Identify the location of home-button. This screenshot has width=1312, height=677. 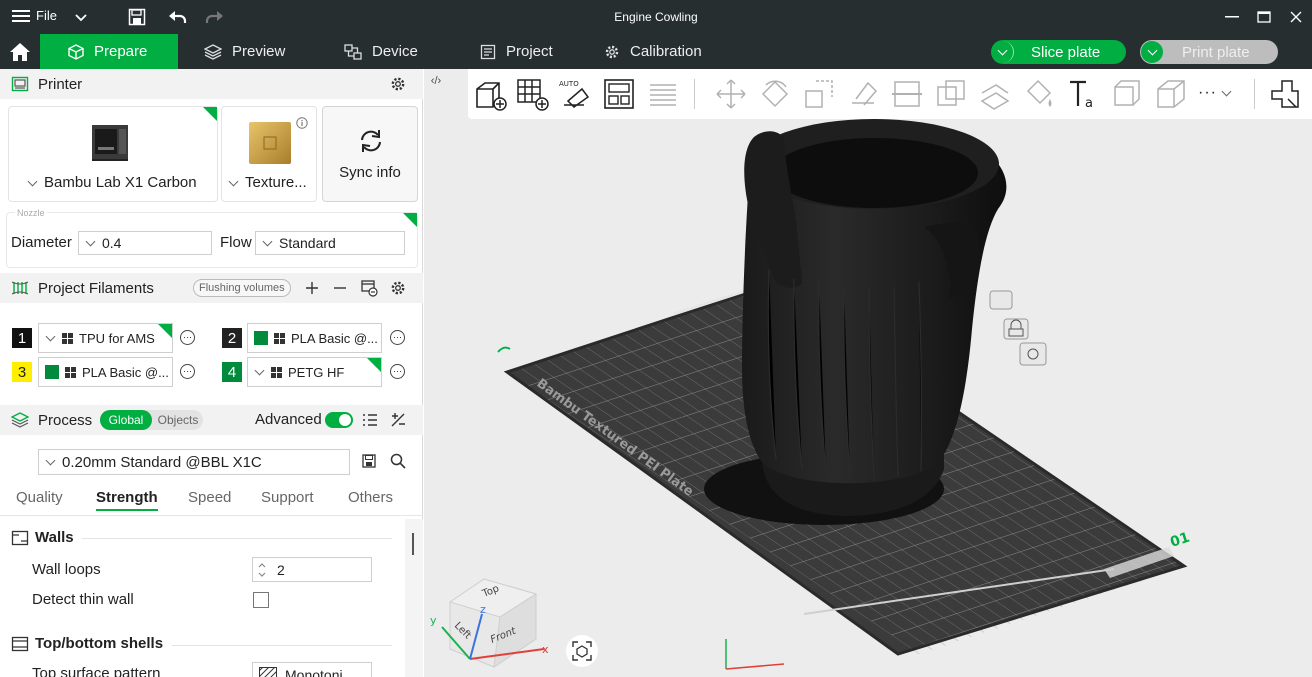
(20, 51).